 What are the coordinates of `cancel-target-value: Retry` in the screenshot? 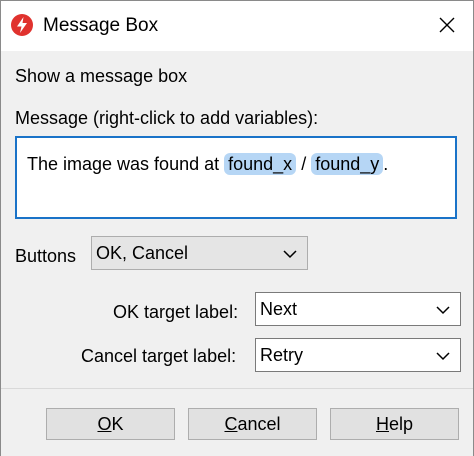 It's located at (282, 355).